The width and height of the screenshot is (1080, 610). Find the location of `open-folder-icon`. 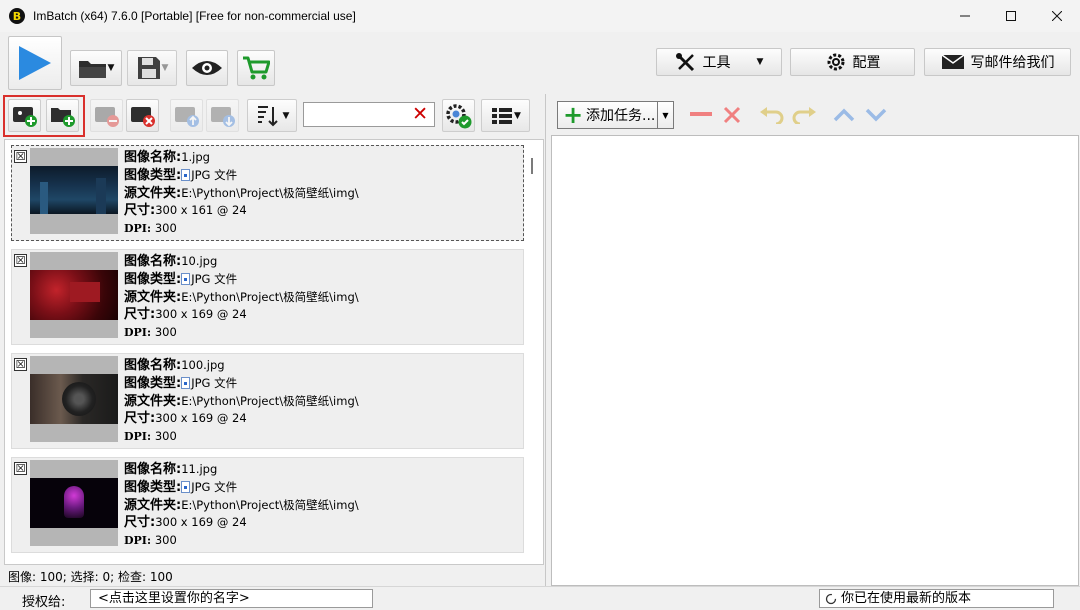

open-folder-icon is located at coordinates (92, 69).